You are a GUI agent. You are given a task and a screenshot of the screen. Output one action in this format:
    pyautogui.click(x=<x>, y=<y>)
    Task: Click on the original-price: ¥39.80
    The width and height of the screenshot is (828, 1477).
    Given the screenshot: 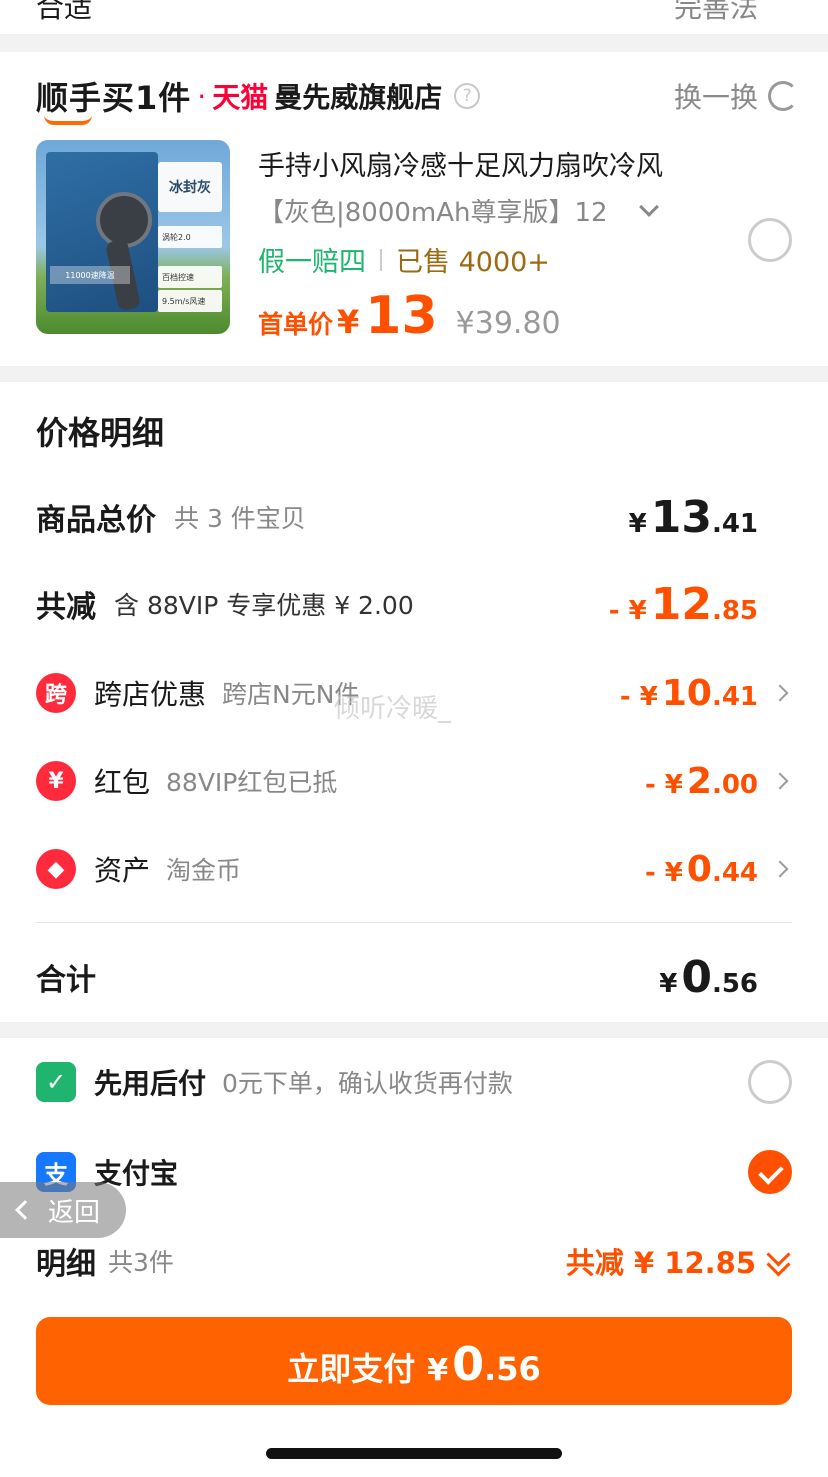 What is the action you would take?
    pyautogui.click(x=508, y=323)
    